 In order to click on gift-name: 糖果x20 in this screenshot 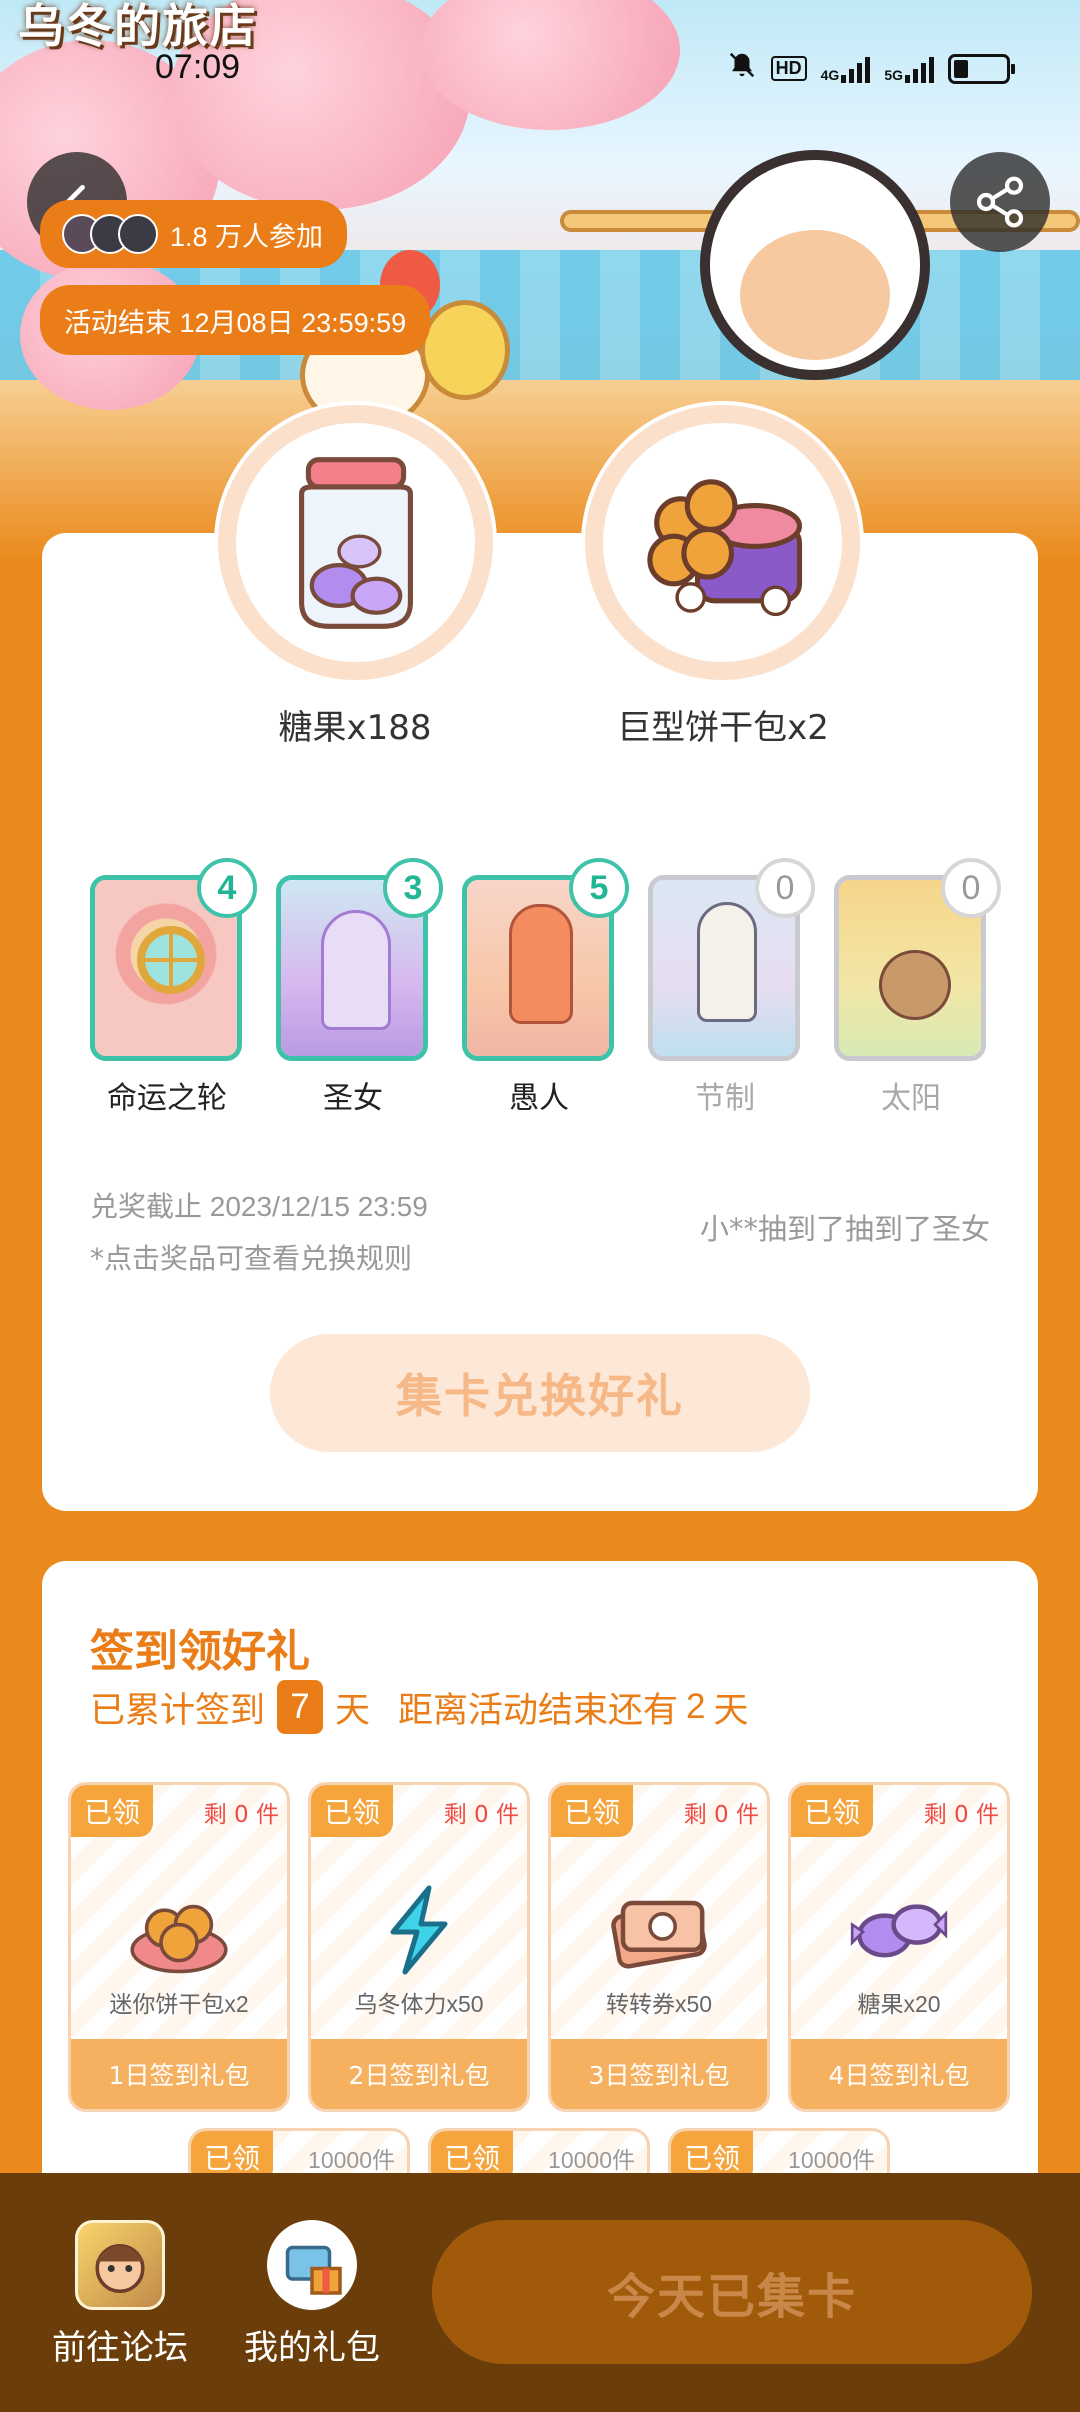, I will do `click(899, 2004)`.